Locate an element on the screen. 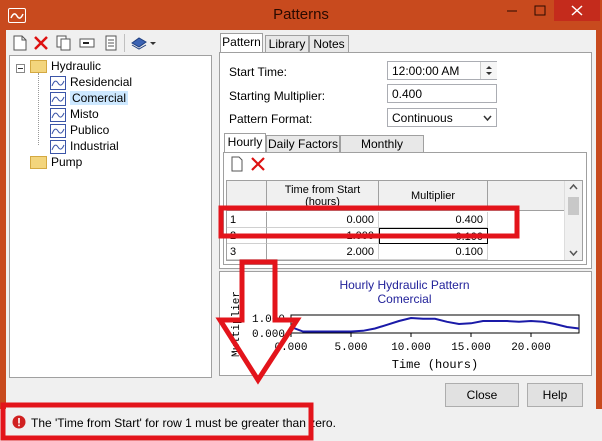  highlight-box-row1 is located at coordinates (369, 222).